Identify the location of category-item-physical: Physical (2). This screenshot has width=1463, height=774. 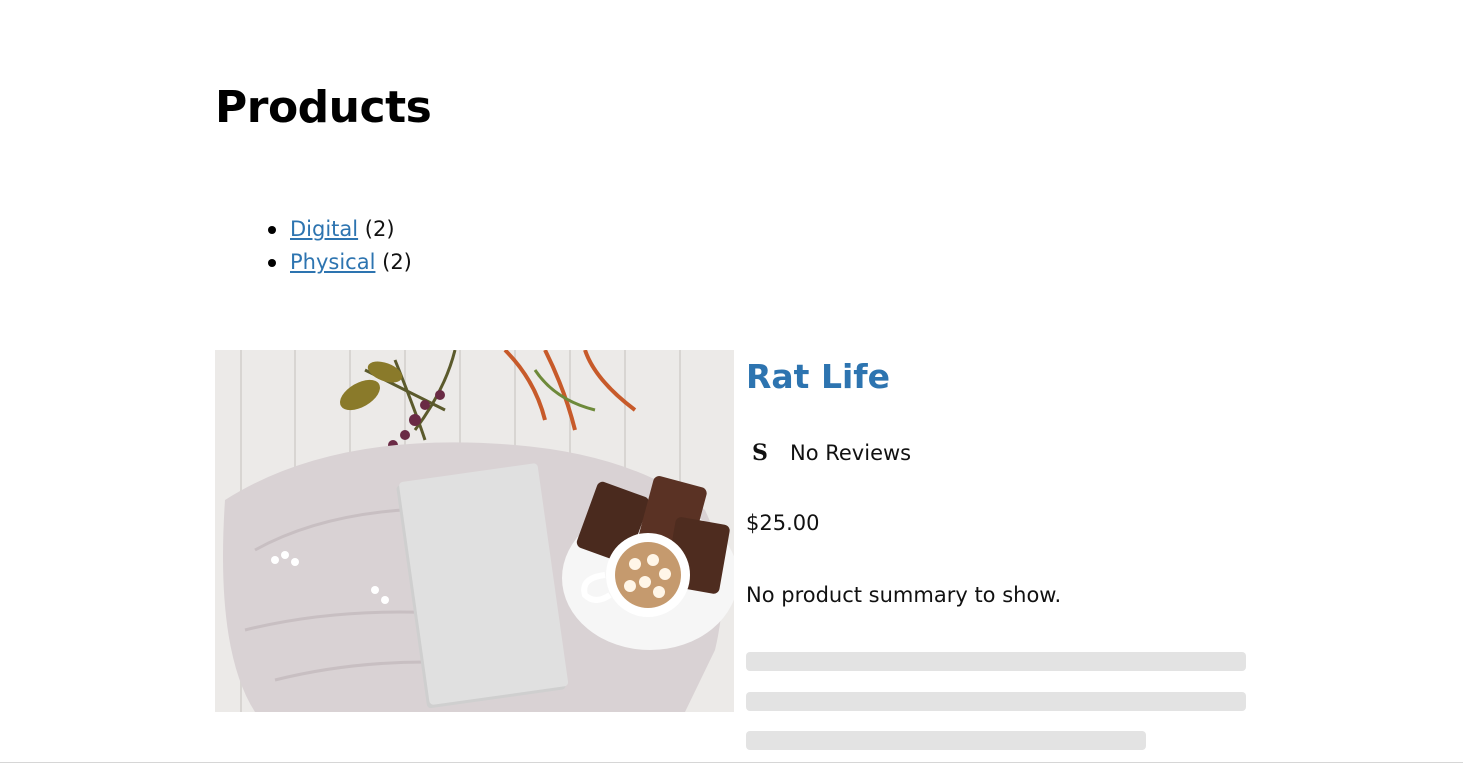
(331, 262).